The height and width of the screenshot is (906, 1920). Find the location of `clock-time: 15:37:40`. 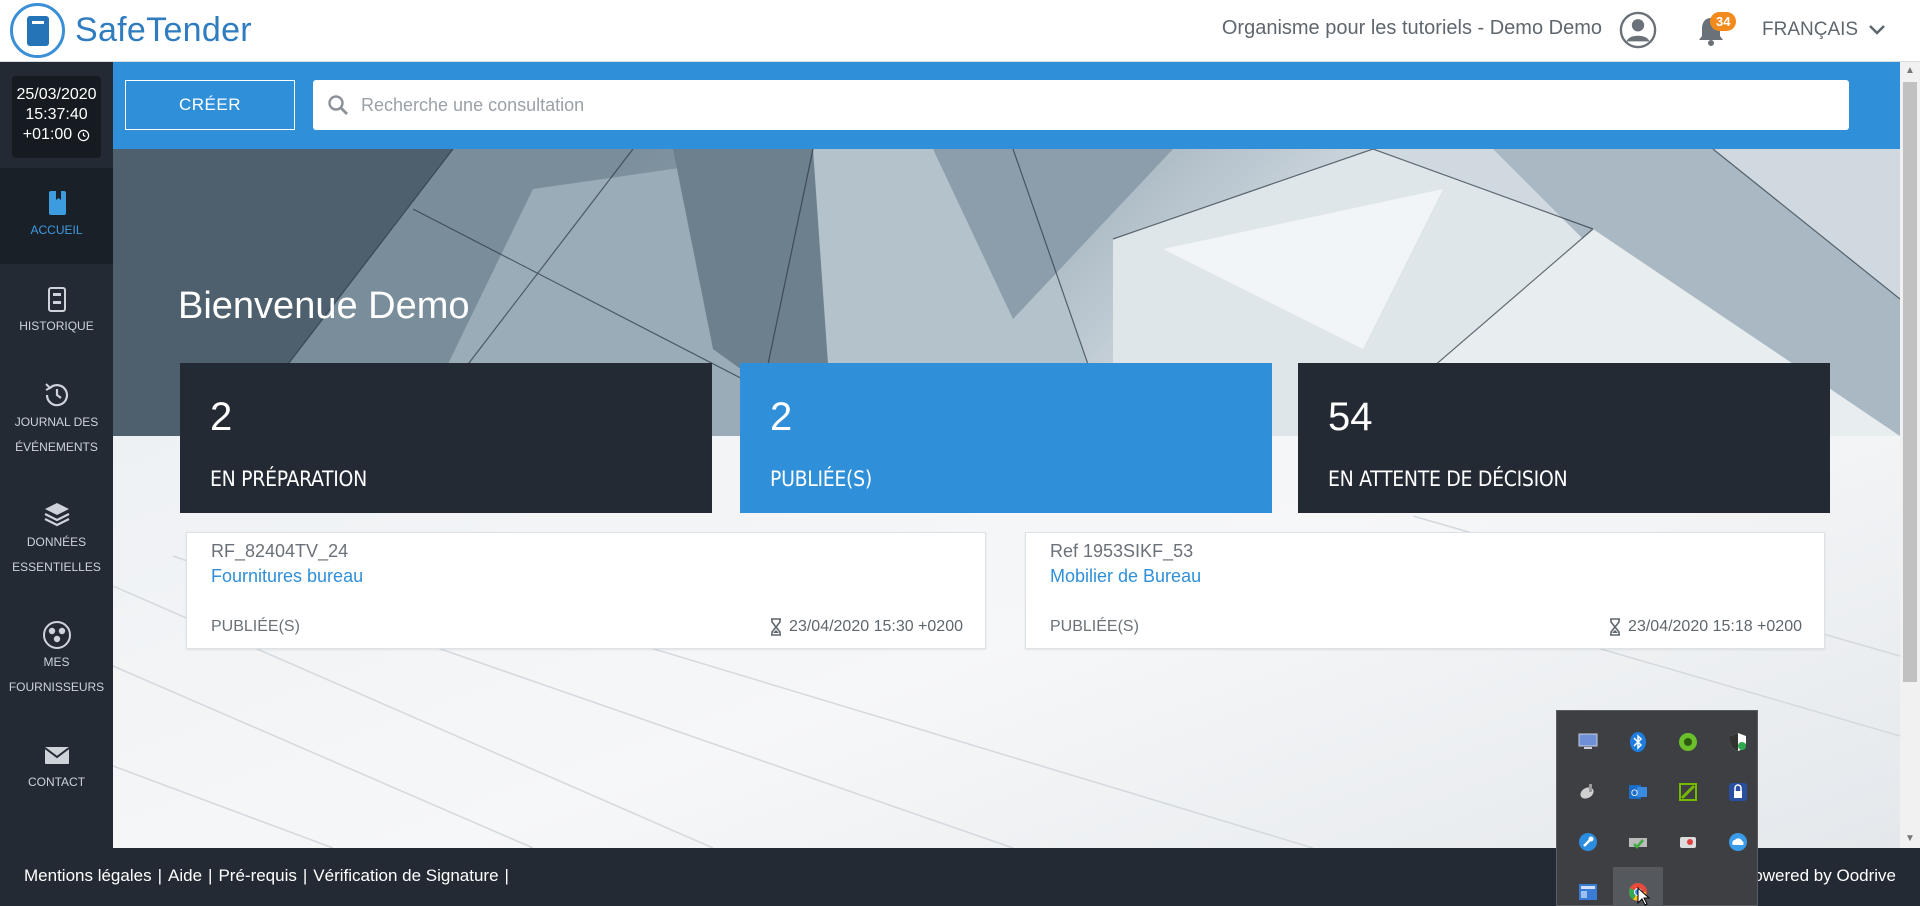

clock-time: 15:37:40 is located at coordinates (56, 114).